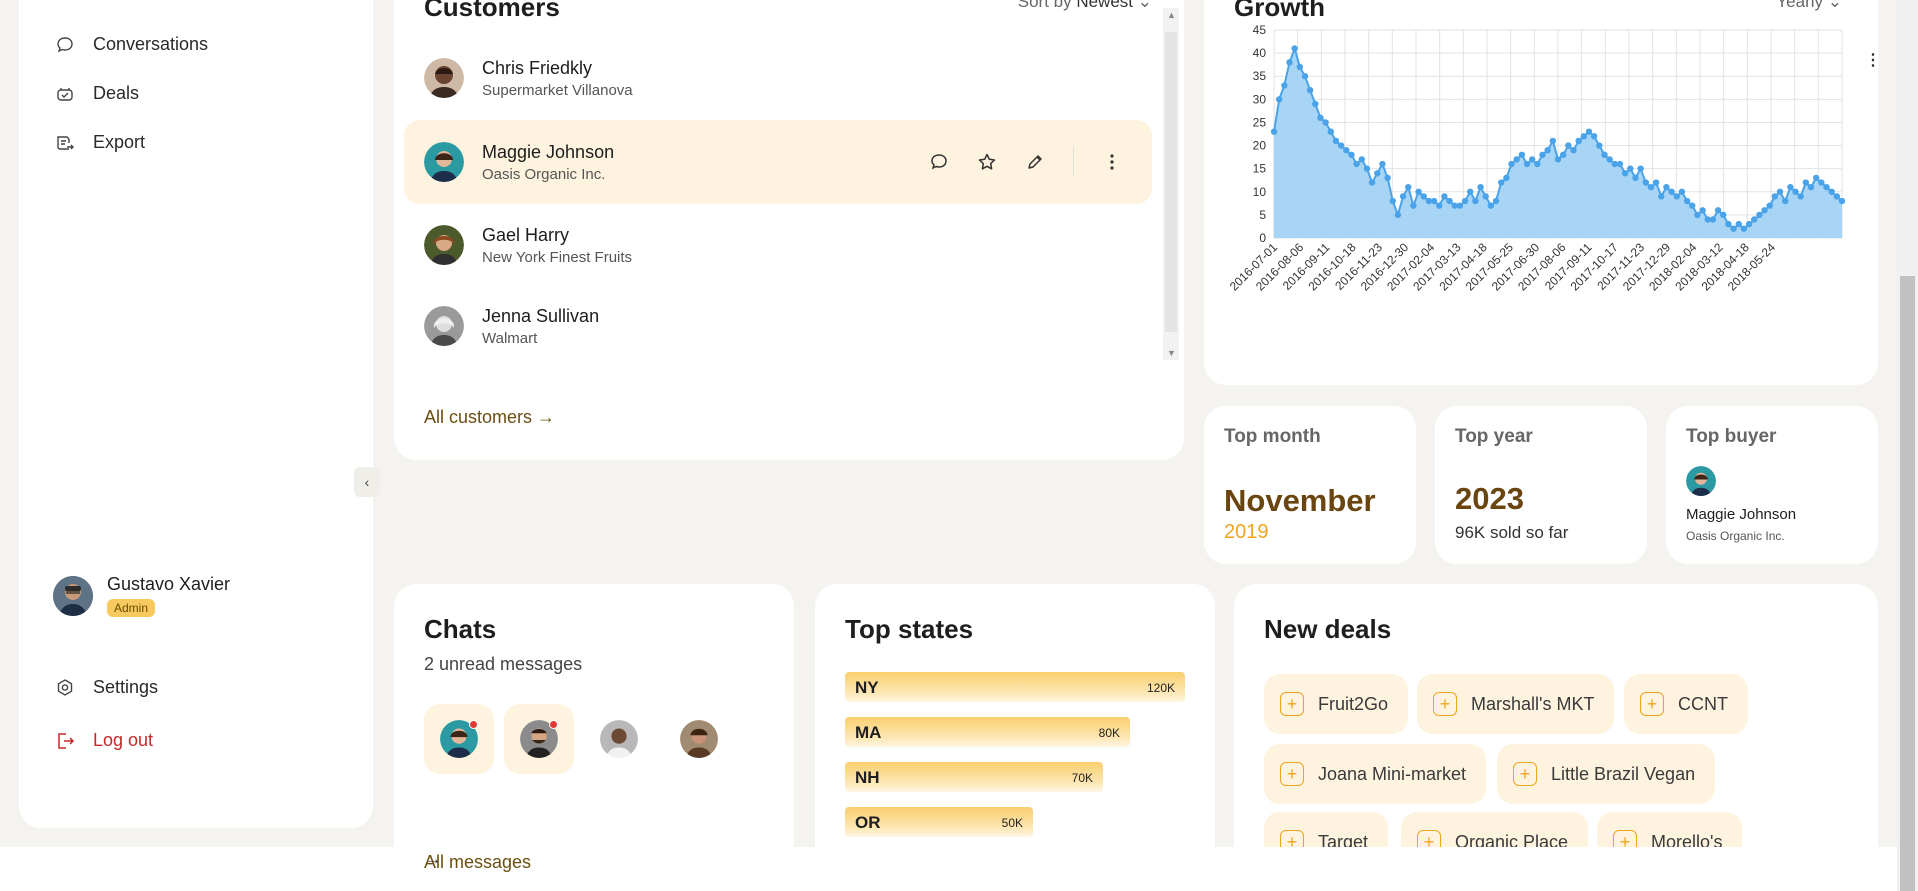 This screenshot has height=891, width=1918. What do you see at coordinates (1353, 703) in the screenshot?
I see `deal-label: Fruit2Go` at bounding box center [1353, 703].